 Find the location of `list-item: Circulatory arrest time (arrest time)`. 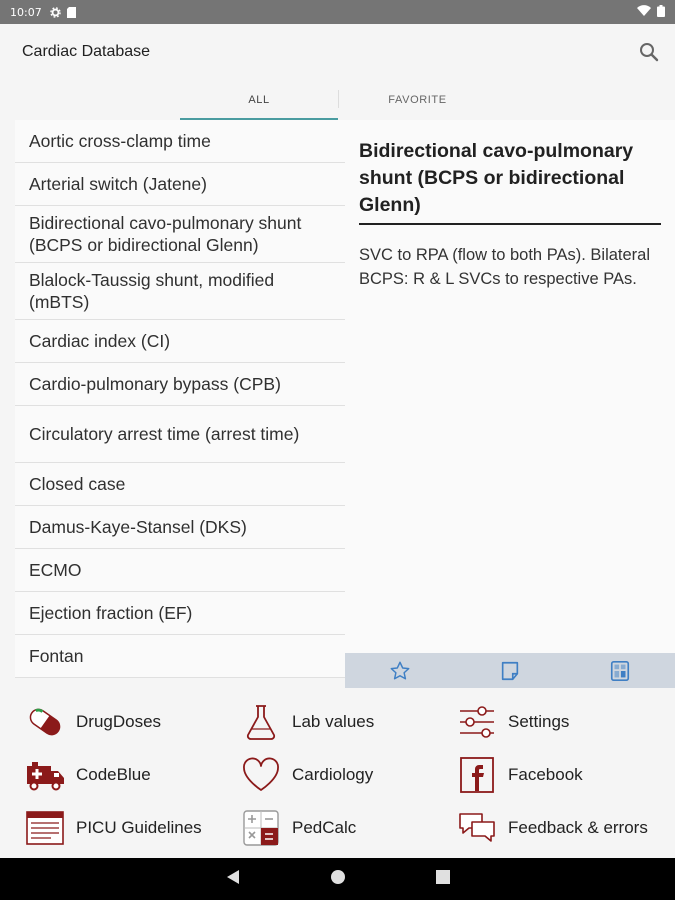

list-item: Circulatory arrest time (arrest time) is located at coordinates (180, 434).